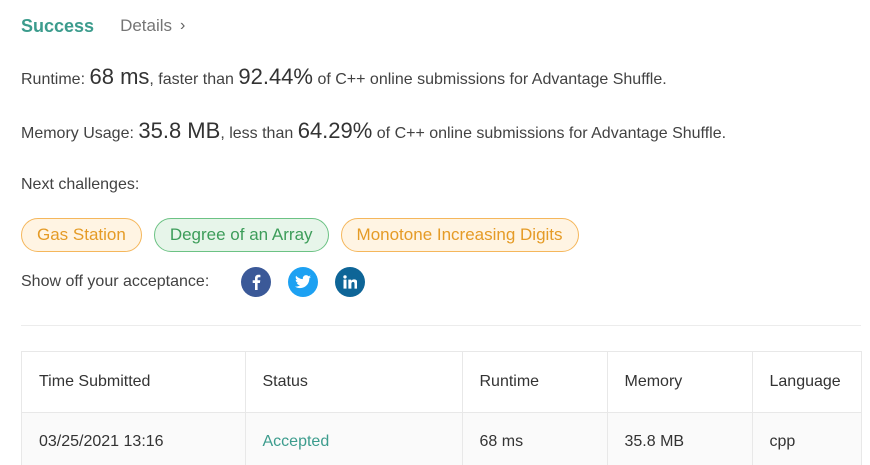  What do you see at coordinates (535, 382) in the screenshot?
I see `header-runtime: Runtime` at bounding box center [535, 382].